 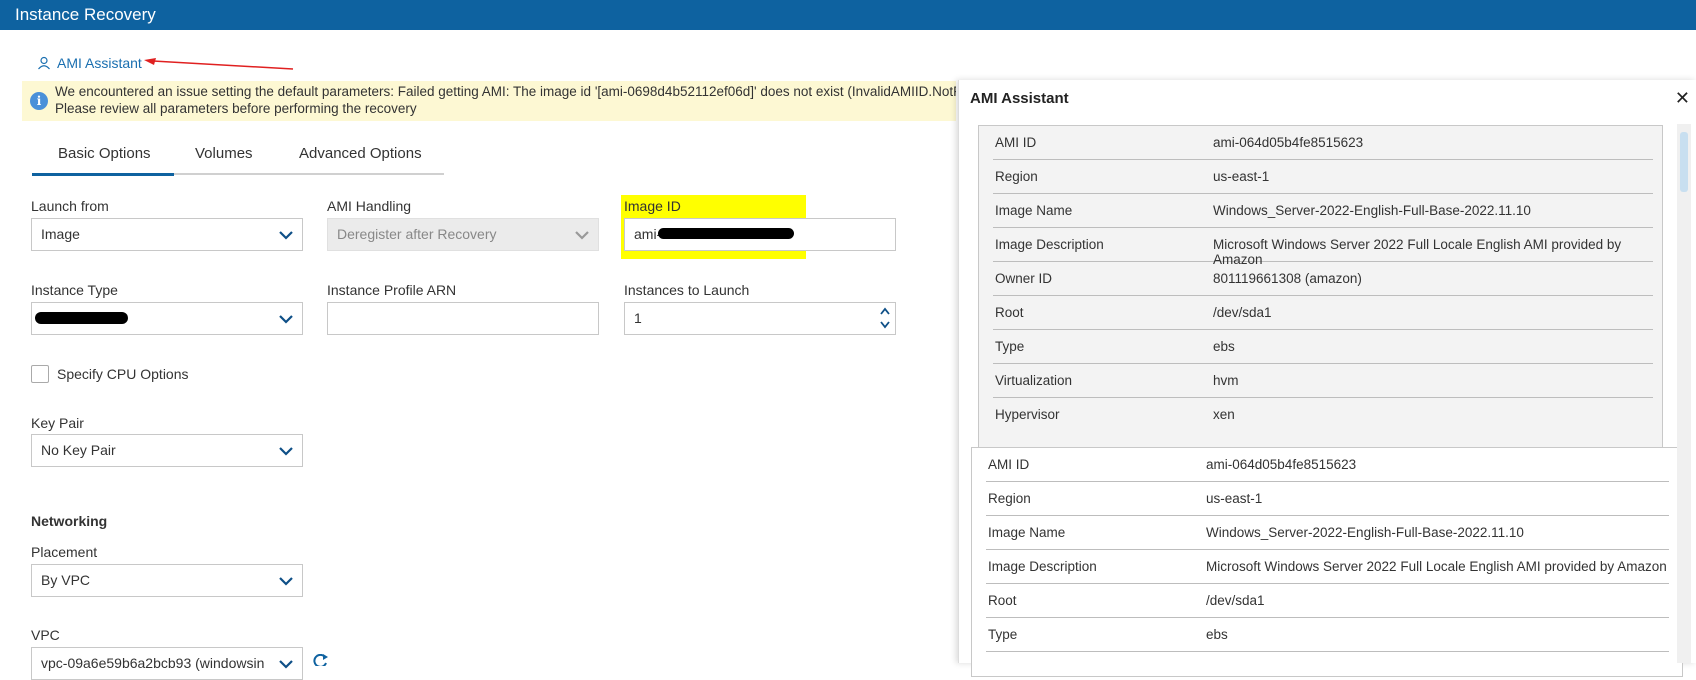 What do you see at coordinates (417, 234) in the screenshot?
I see `ami-handling-value: Deregister after Recovery` at bounding box center [417, 234].